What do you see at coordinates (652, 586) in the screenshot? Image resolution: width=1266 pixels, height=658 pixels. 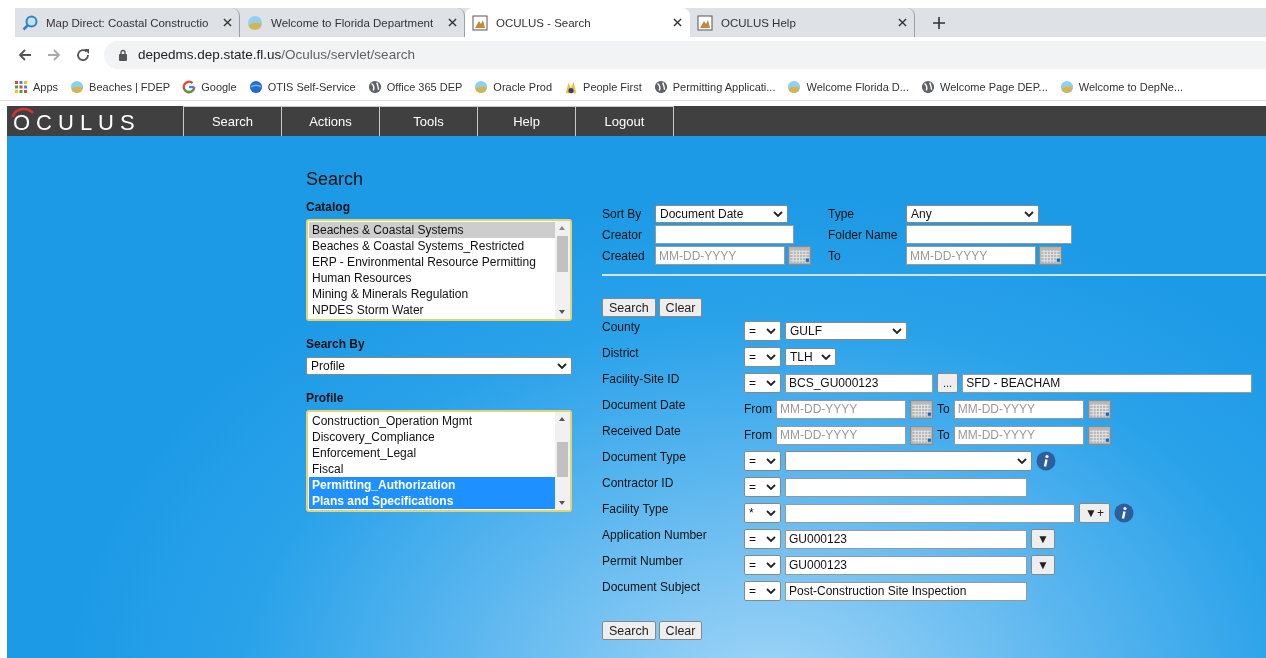 I see `field-label: Document Subject` at bounding box center [652, 586].